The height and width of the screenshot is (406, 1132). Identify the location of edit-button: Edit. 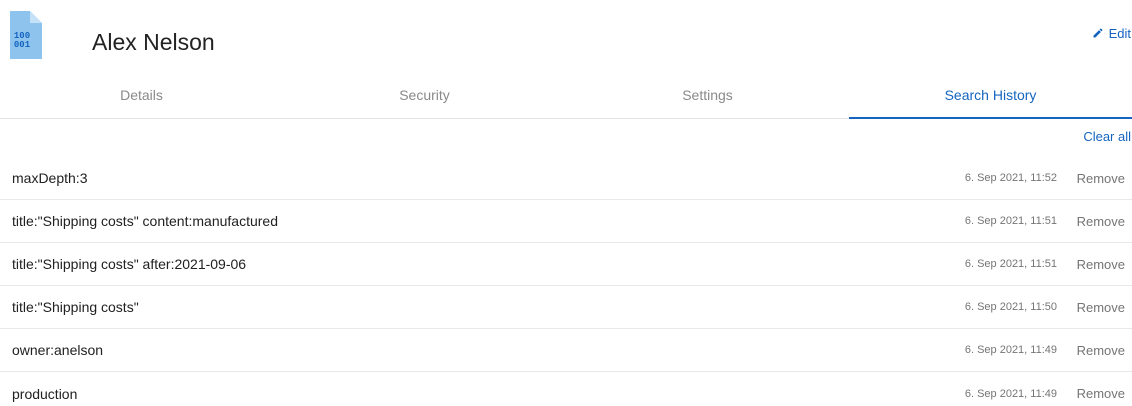
(1109, 33).